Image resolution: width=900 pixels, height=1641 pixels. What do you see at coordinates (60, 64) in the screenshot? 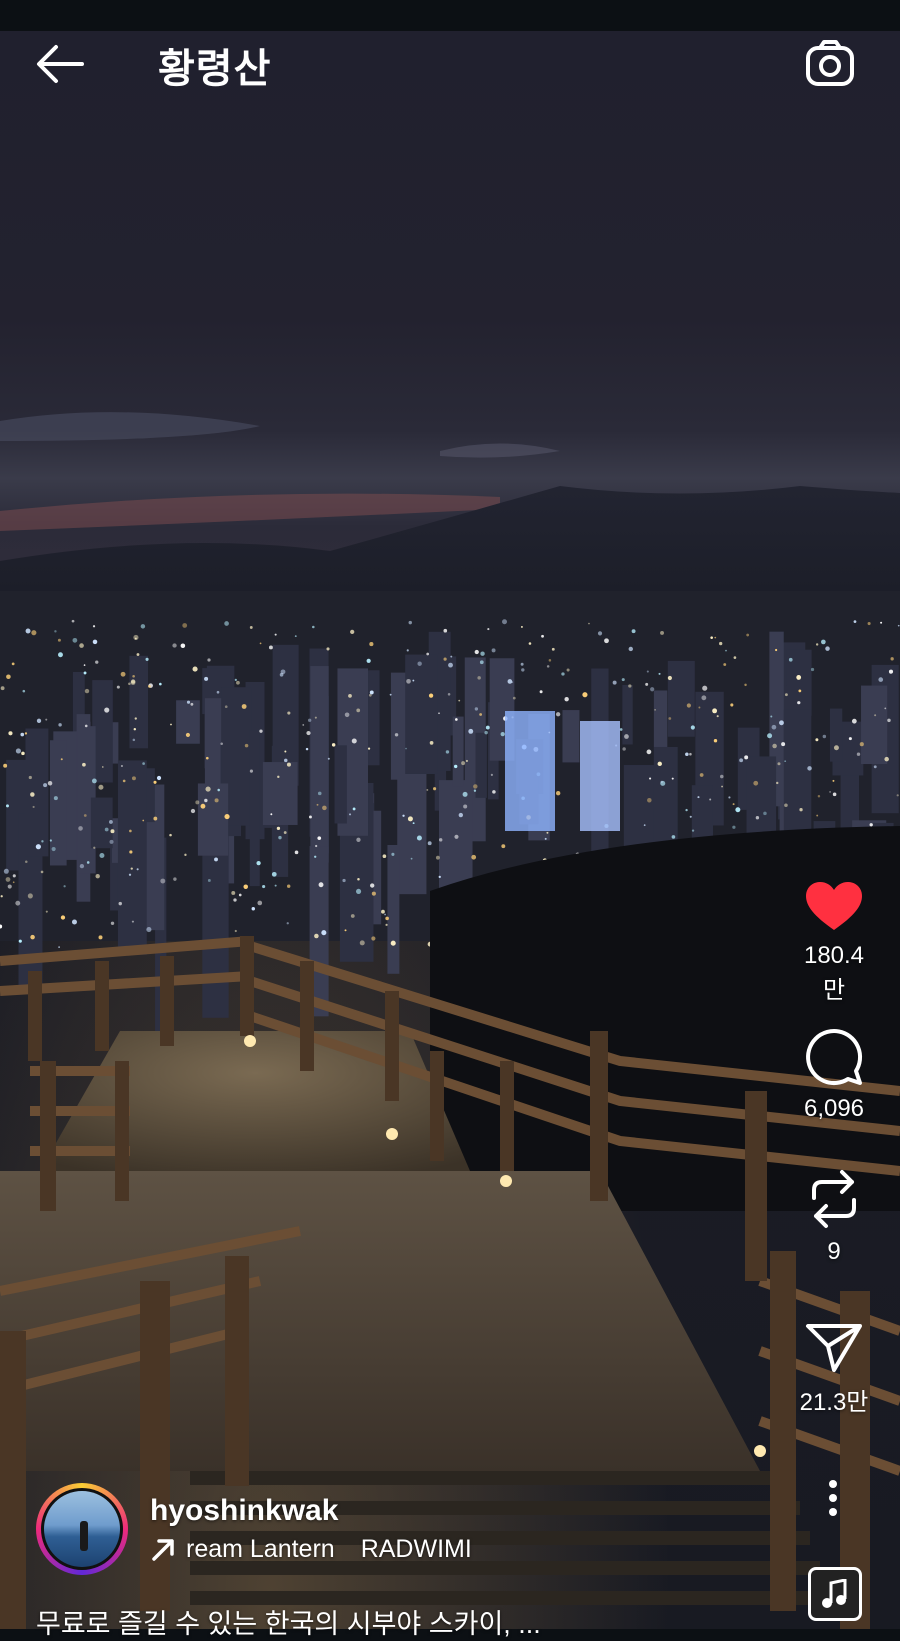
I see `back-button` at bounding box center [60, 64].